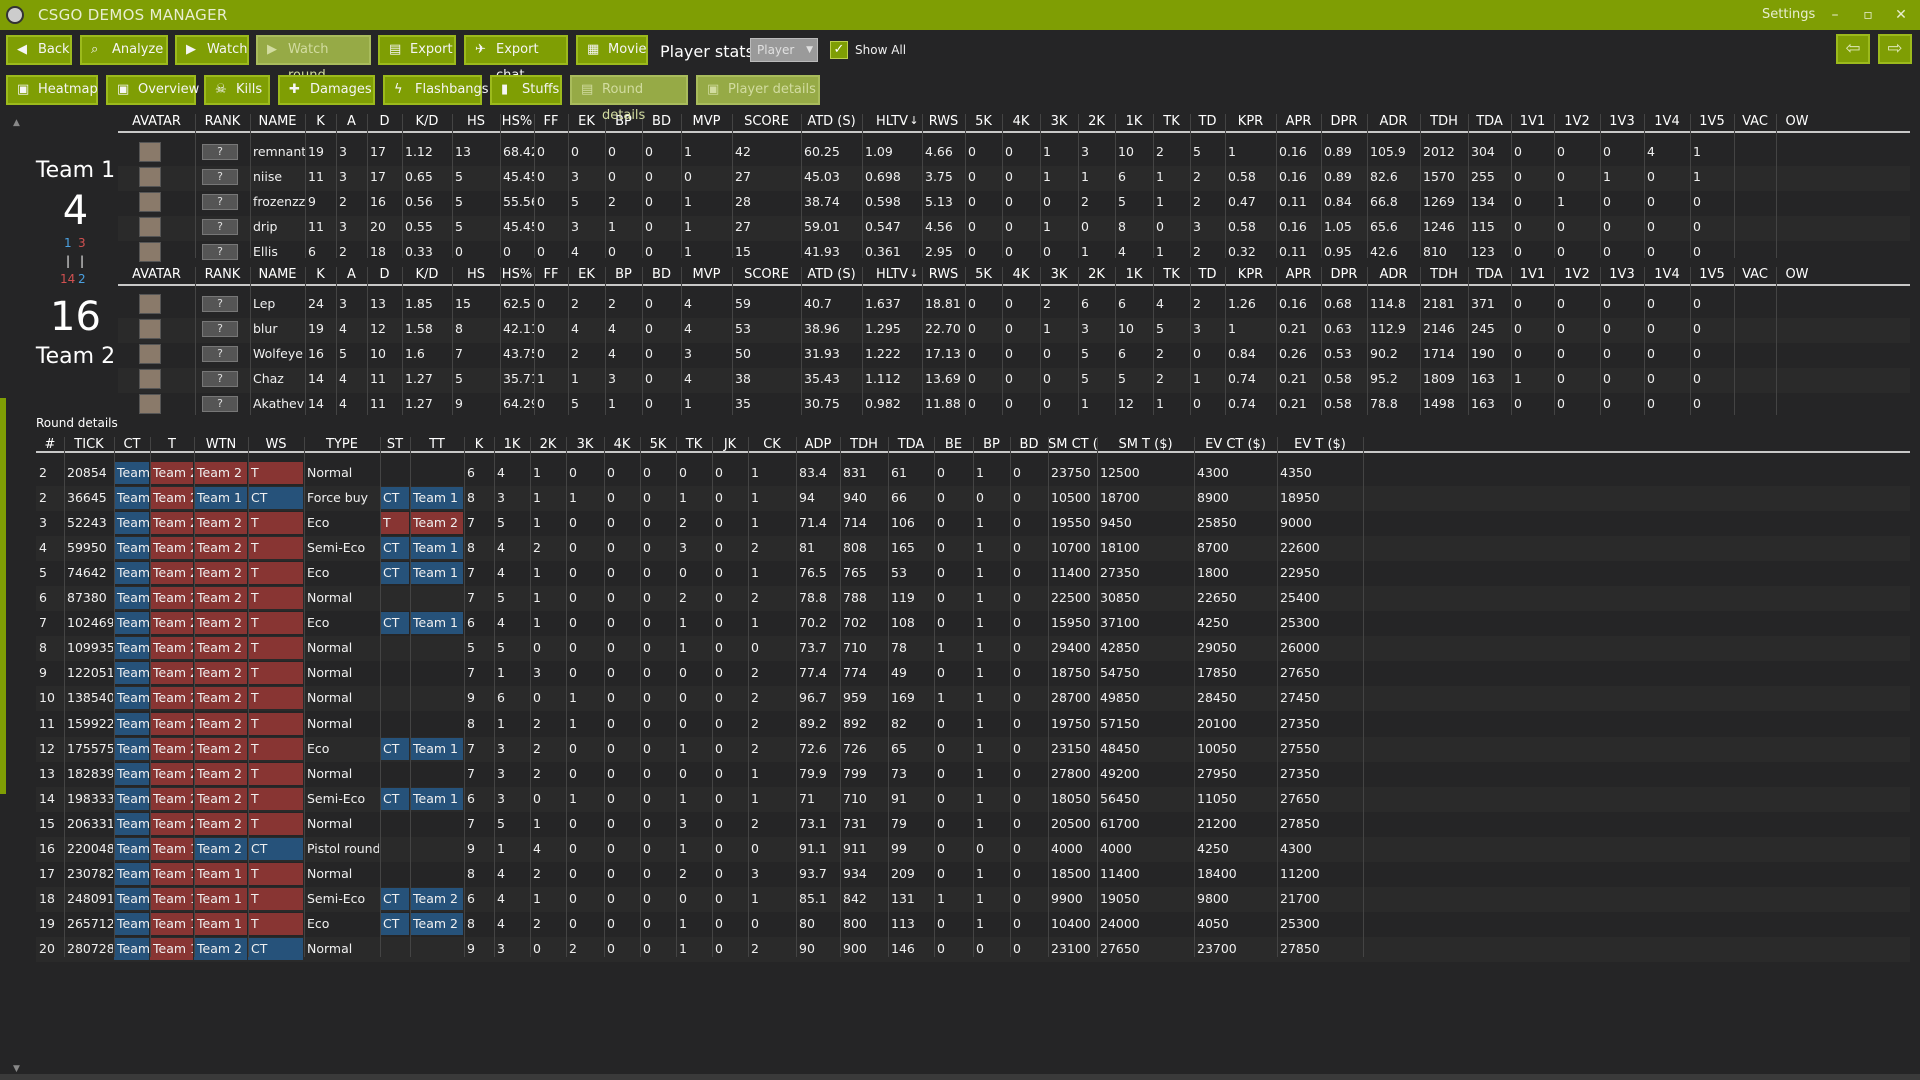 The height and width of the screenshot is (1080, 1920). Describe the element at coordinates (437, 444) in the screenshot. I see `rounds-col-tt: TT` at that location.